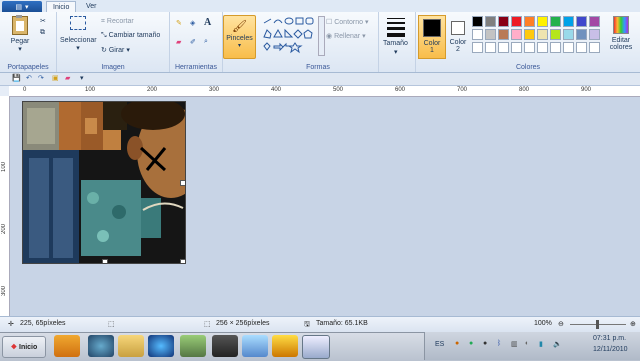  I want to click on edit-colors-label-2: colores, so click(621, 47).